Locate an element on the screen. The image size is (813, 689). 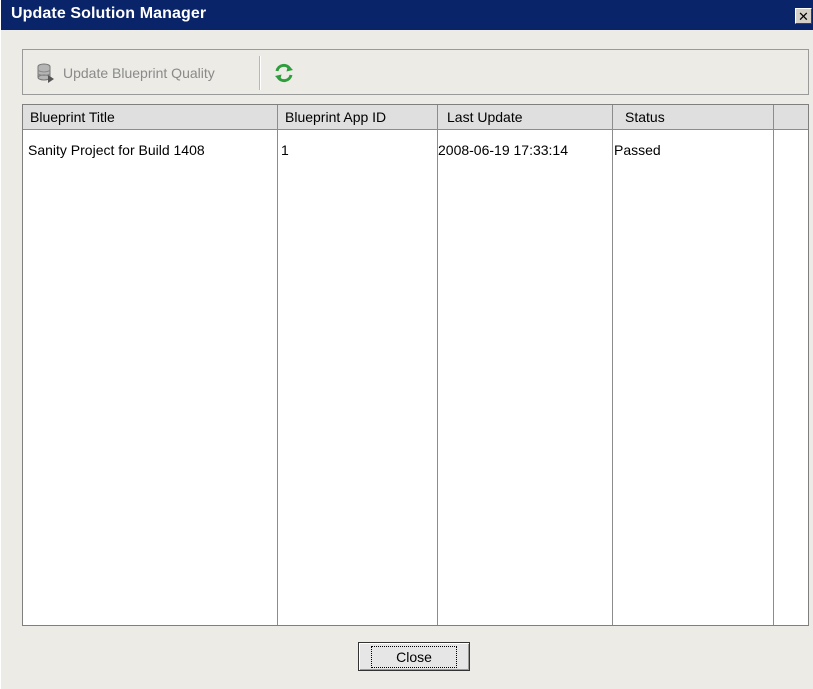
update-blueprint-quality-label: Update Blueprint Quality is located at coordinates (139, 73).